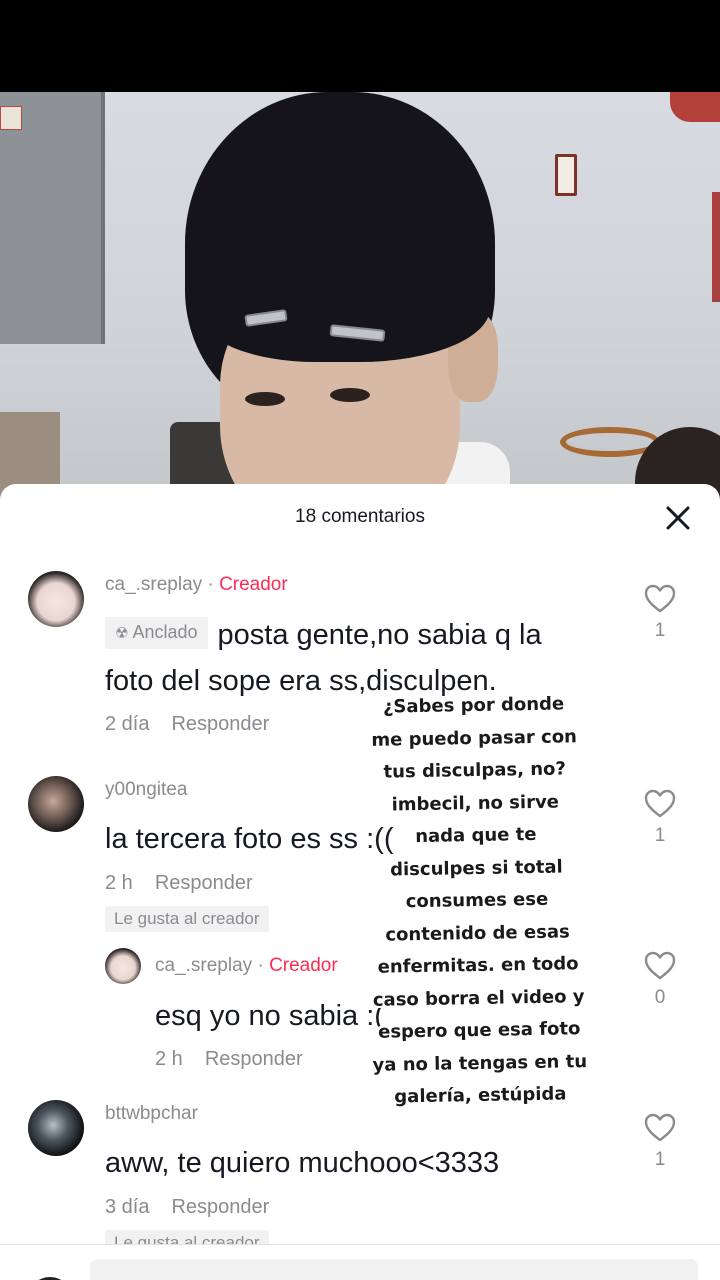  Describe the element at coordinates (345, 302) in the screenshot. I see `fringe` at that location.